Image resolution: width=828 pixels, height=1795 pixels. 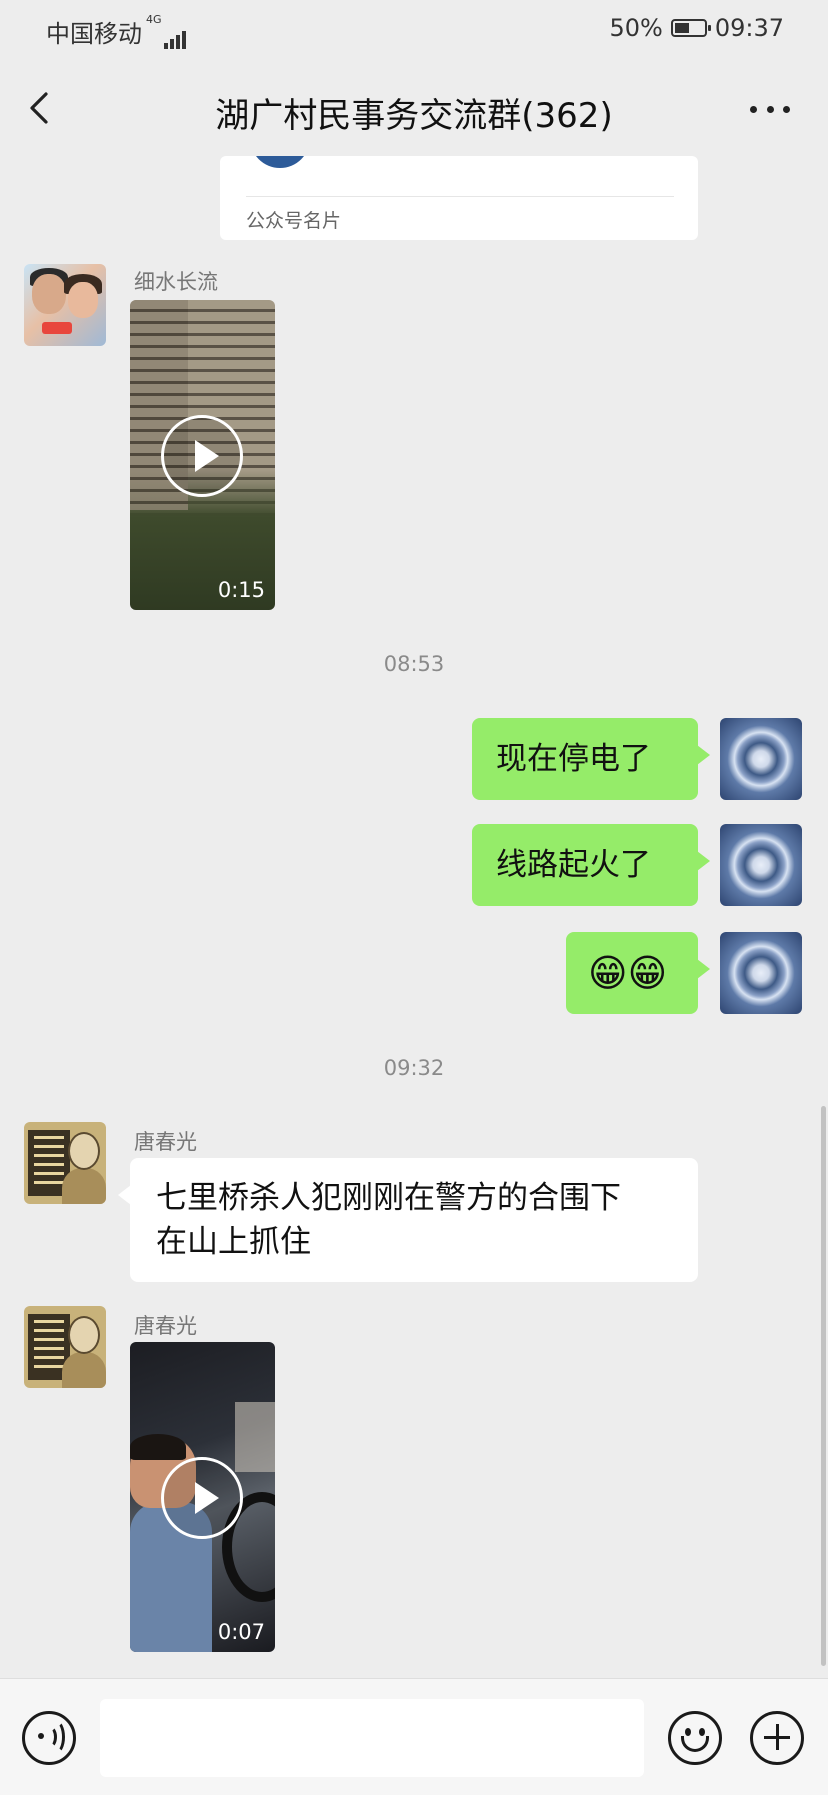 I want to click on clock: 09:37, so click(x=749, y=28).